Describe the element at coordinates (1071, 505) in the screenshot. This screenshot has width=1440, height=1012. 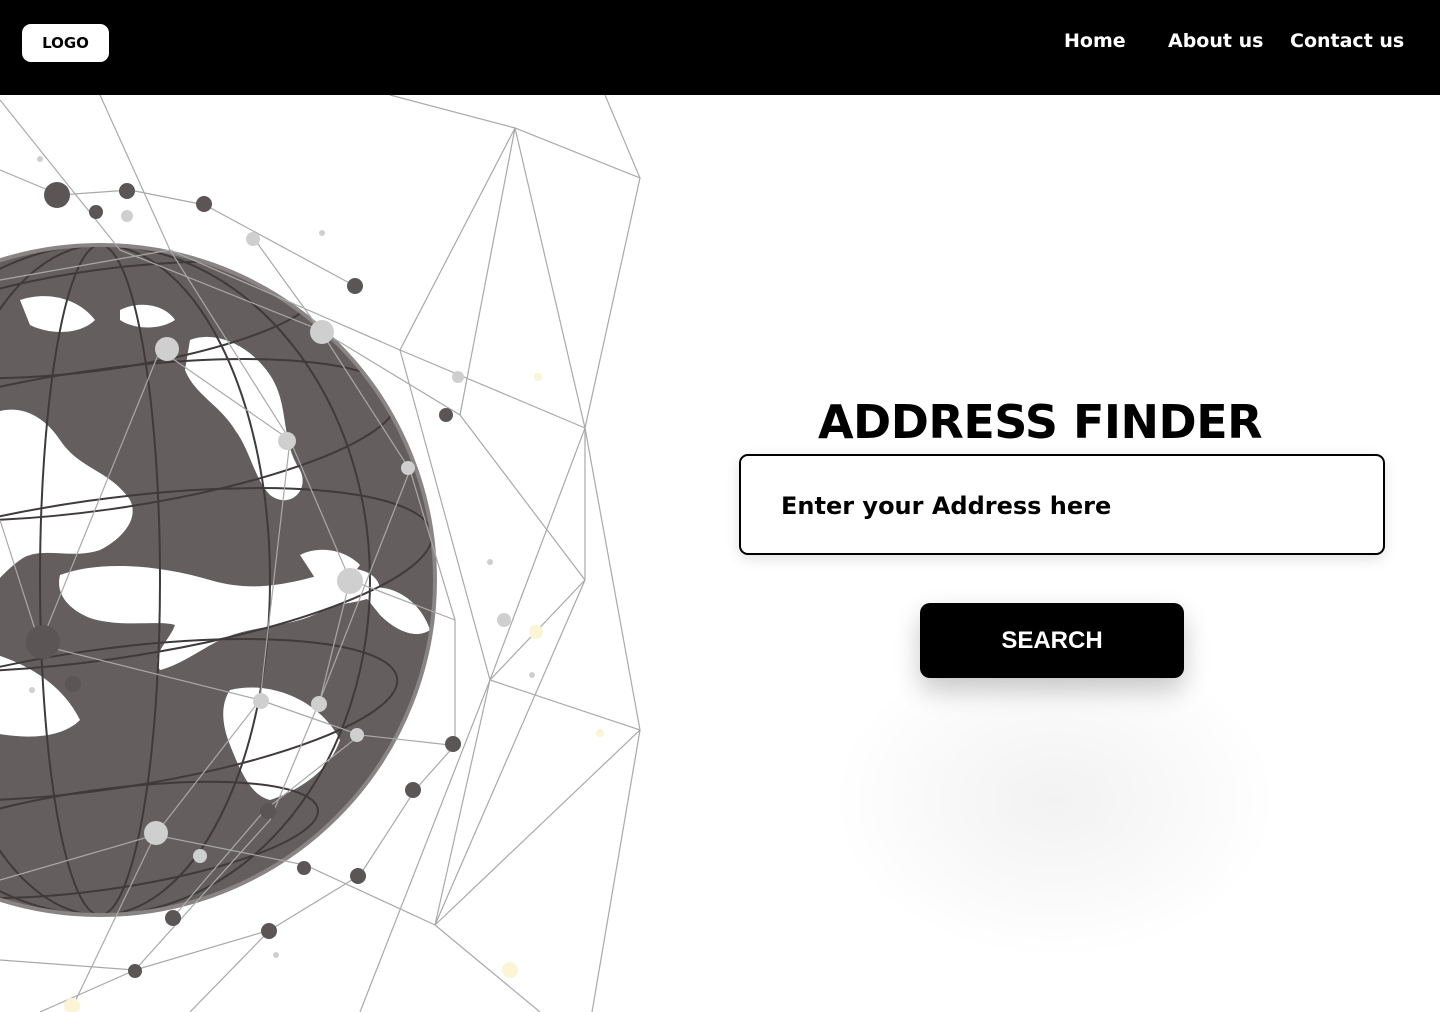
I see `address-input` at that location.